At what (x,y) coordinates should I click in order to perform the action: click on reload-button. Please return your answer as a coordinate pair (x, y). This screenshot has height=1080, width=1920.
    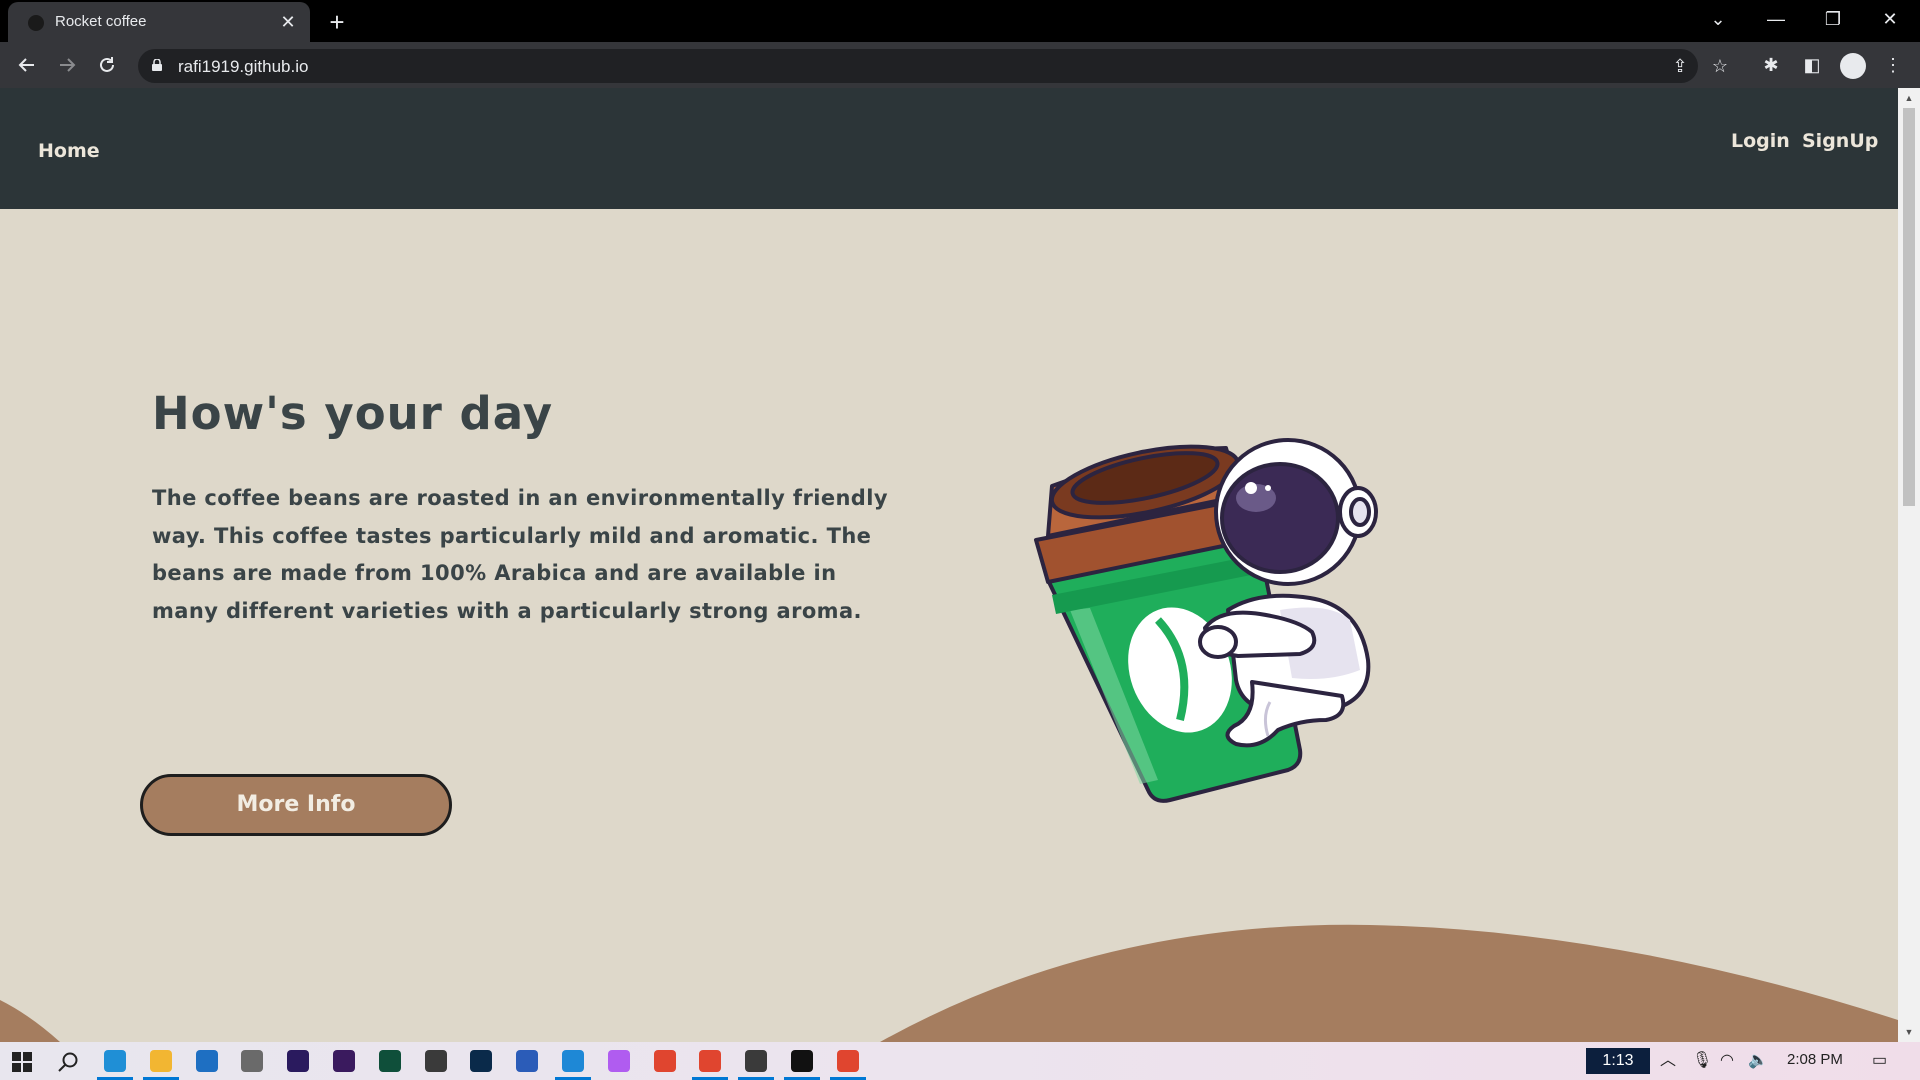
    Looking at the image, I should click on (107, 65).